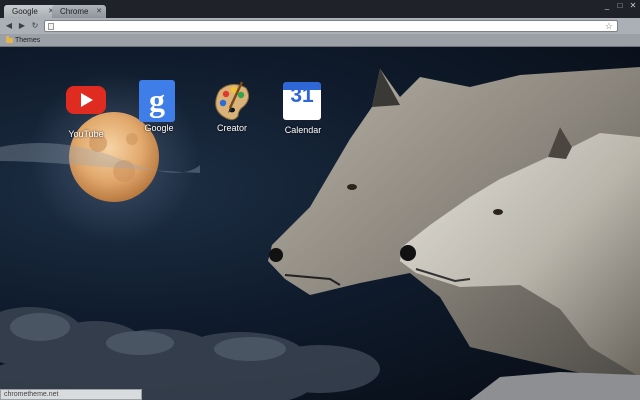  I want to click on calendar-icon: 31, so click(303, 102).